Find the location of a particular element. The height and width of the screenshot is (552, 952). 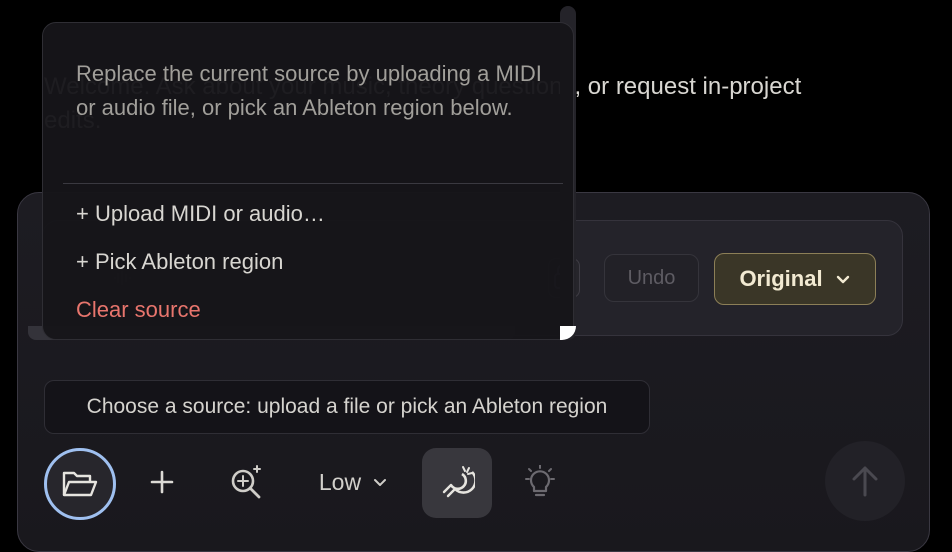

arrow-up-icon is located at coordinates (865, 481).